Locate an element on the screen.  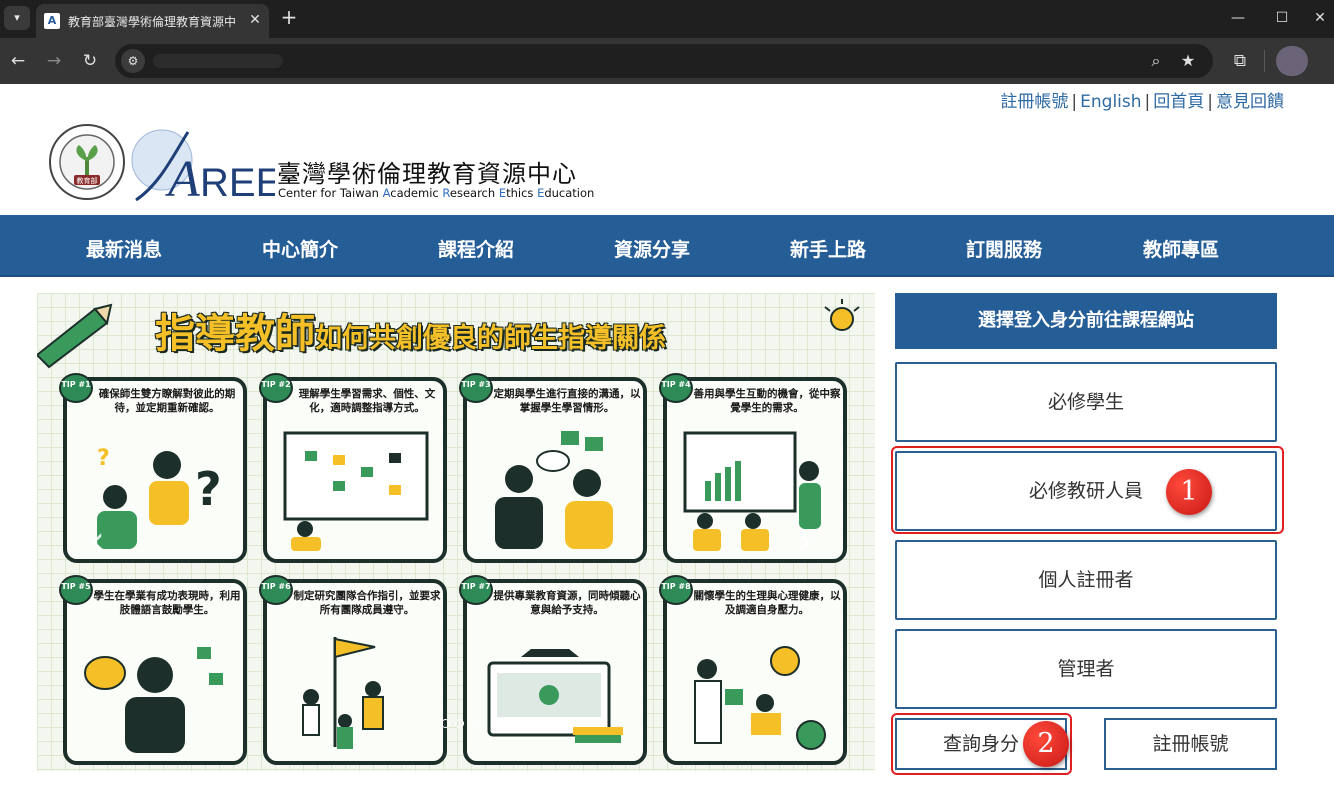
top-links: 註冊帳號 | English | 回首頁 | 意見回饋 is located at coordinates (1142, 99).